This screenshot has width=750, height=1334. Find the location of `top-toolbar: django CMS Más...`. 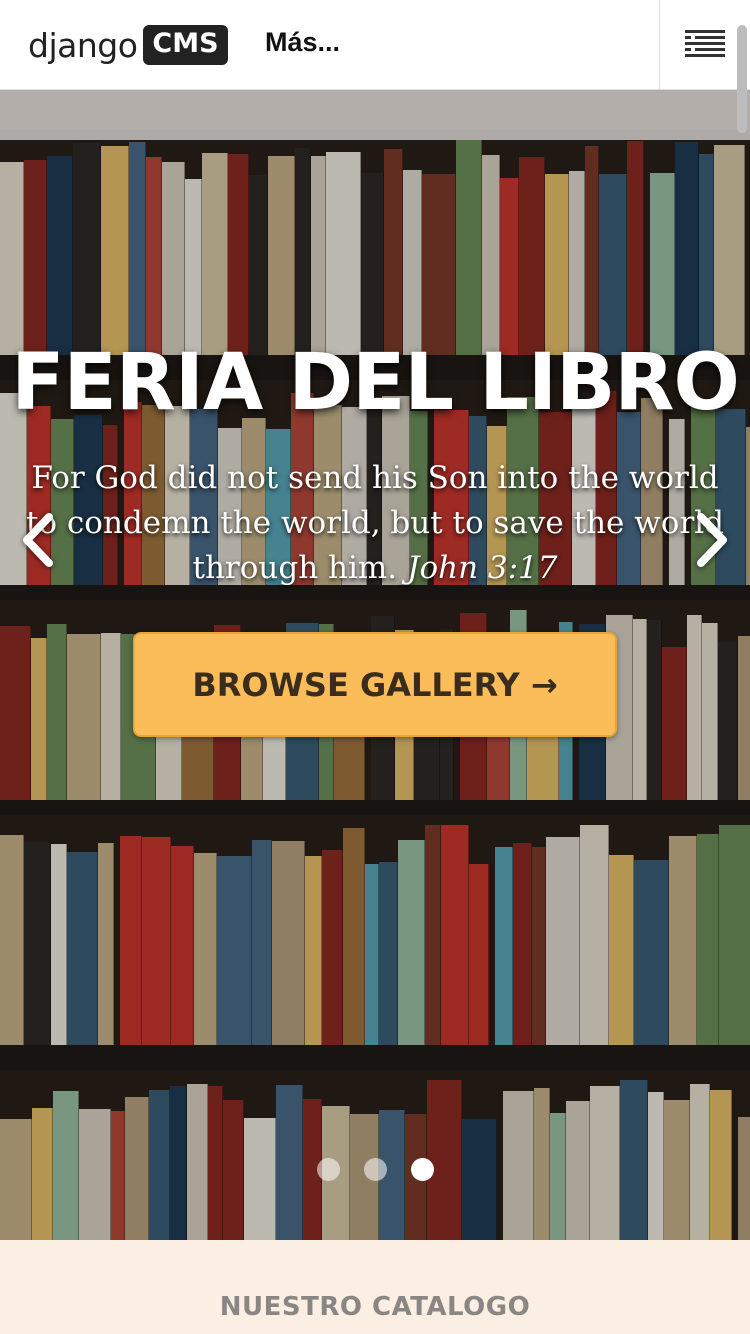

top-toolbar: django CMS Más... is located at coordinates (375, 45).